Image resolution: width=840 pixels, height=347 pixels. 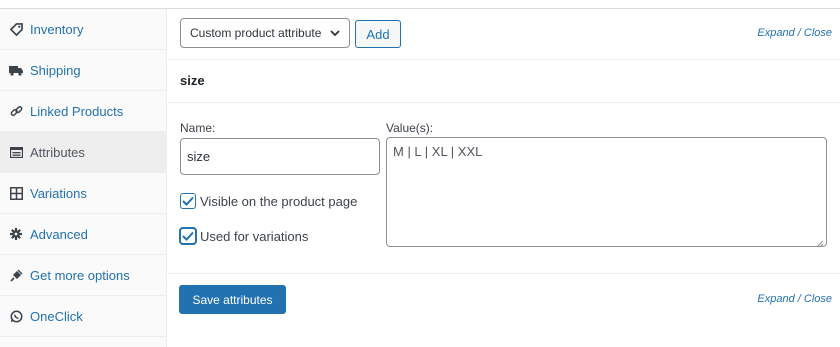 I want to click on close-all-link: Close, so click(x=818, y=33).